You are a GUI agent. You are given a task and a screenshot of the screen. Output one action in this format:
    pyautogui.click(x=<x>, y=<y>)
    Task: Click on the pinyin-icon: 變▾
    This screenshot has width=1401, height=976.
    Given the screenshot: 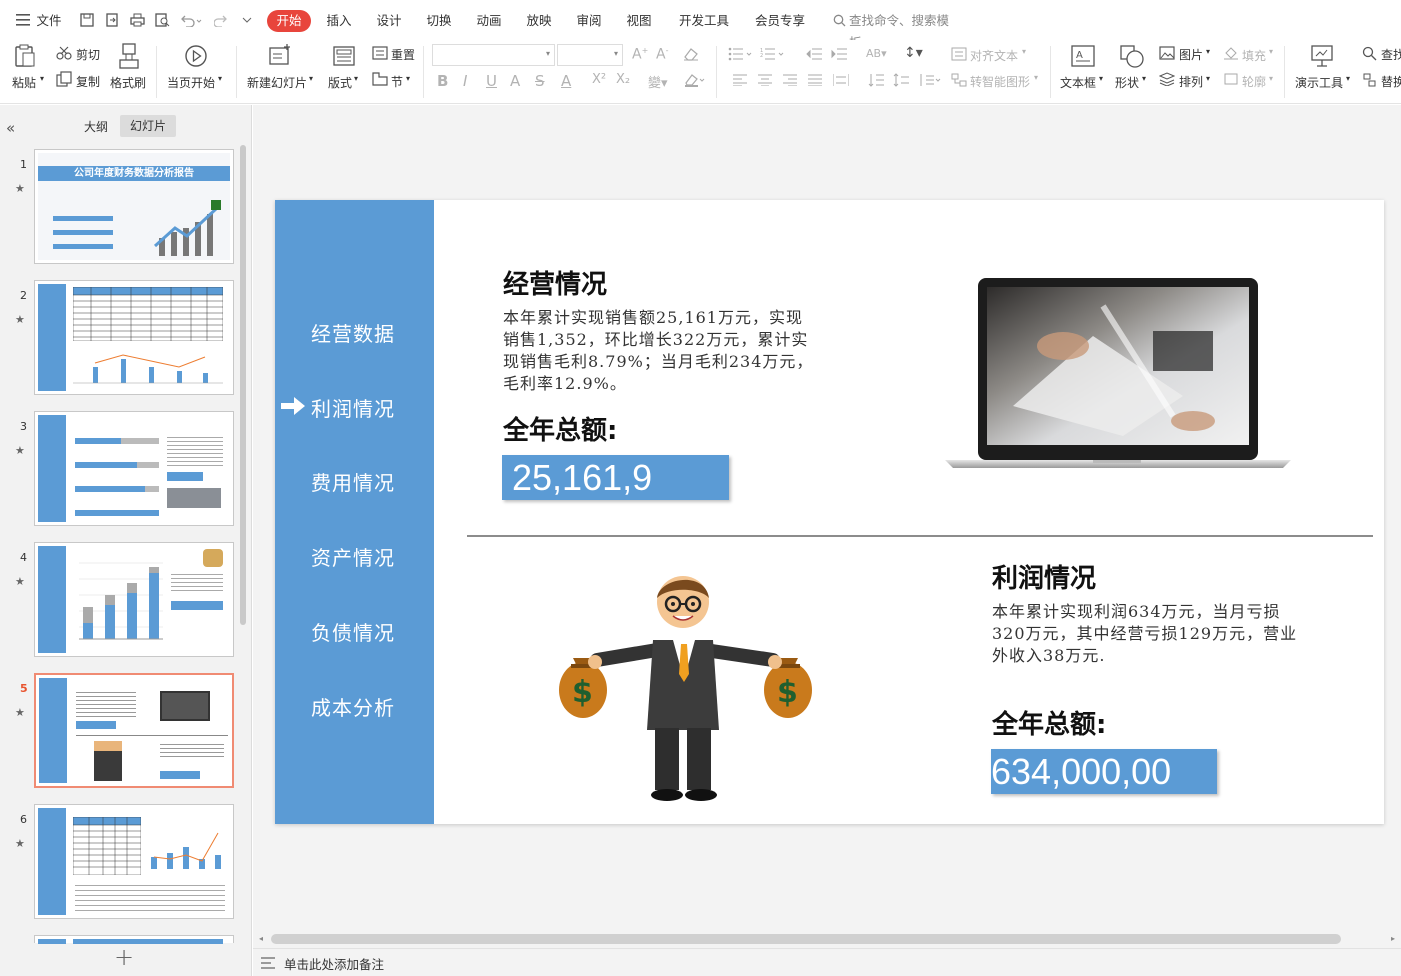 What is the action you would take?
    pyautogui.click(x=658, y=81)
    